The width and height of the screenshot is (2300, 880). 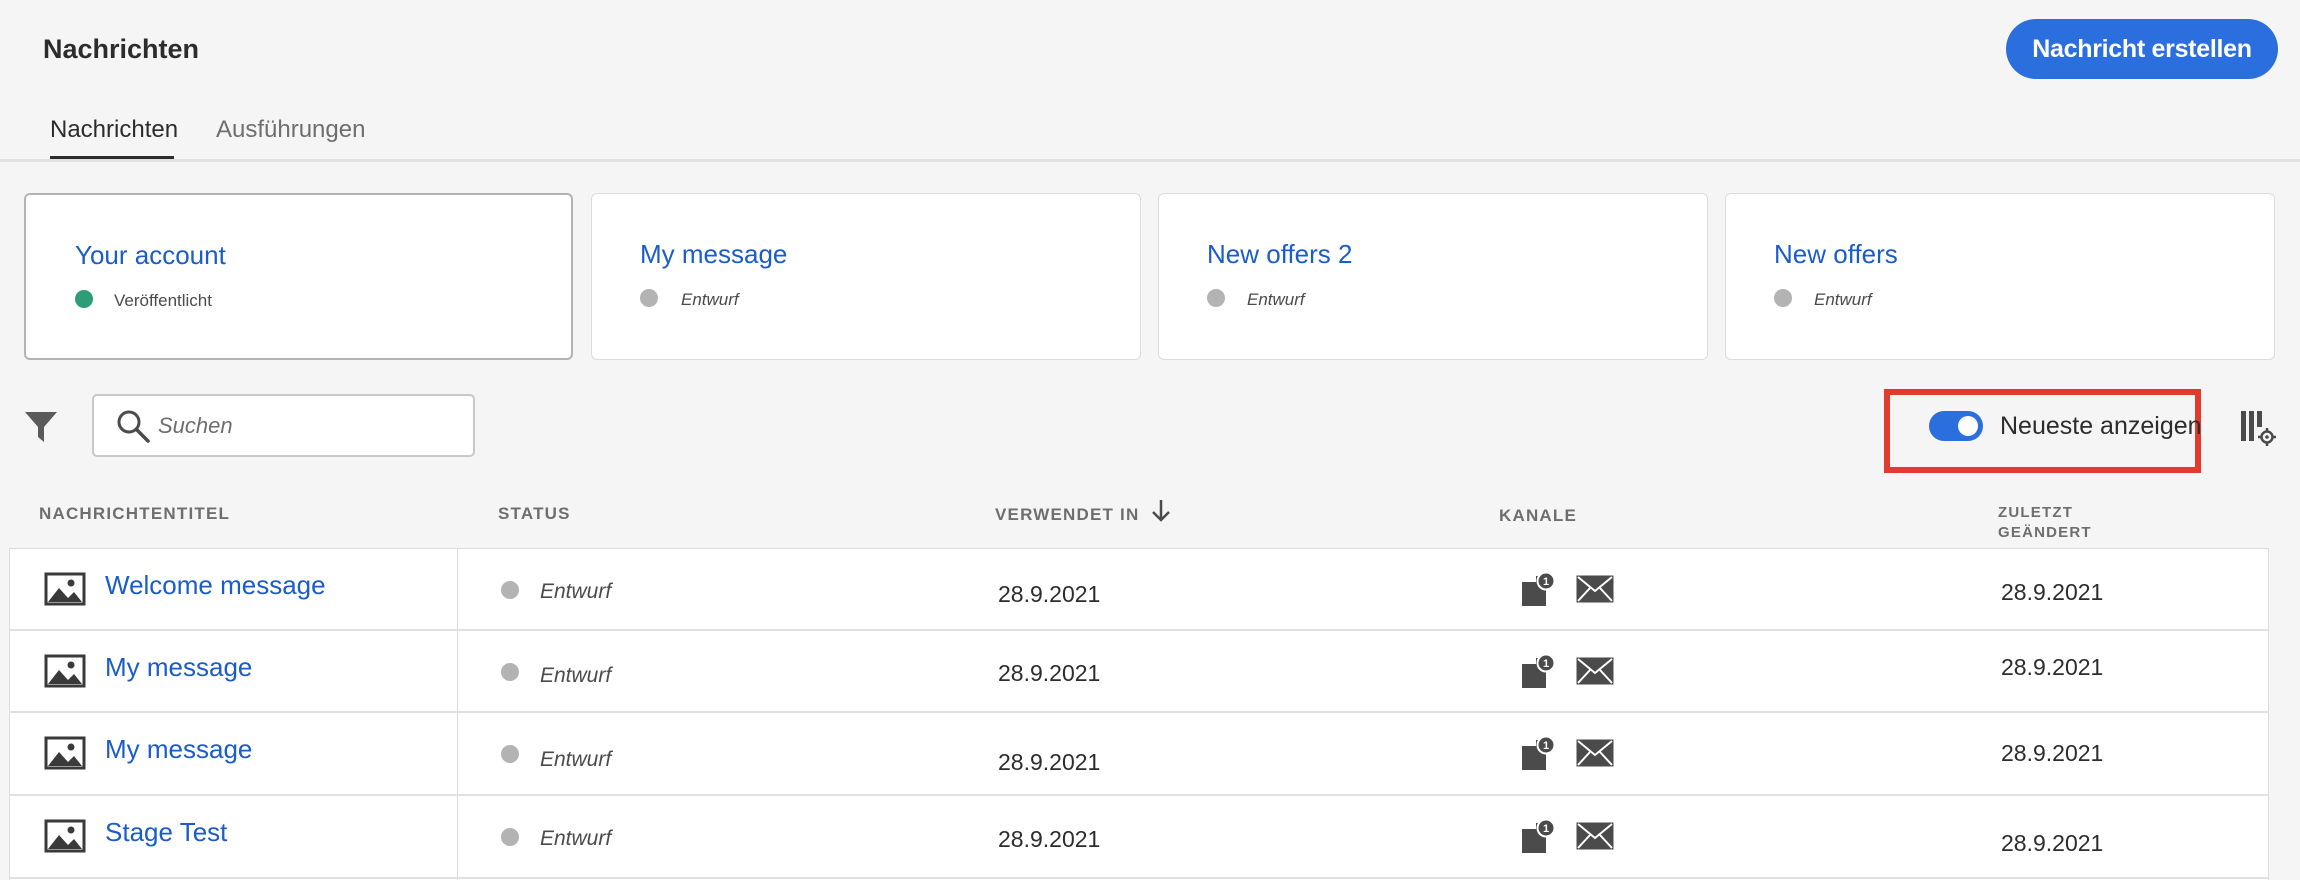 What do you see at coordinates (290, 130) in the screenshot?
I see `tab-ausfuehrungen: Ausführungen` at bounding box center [290, 130].